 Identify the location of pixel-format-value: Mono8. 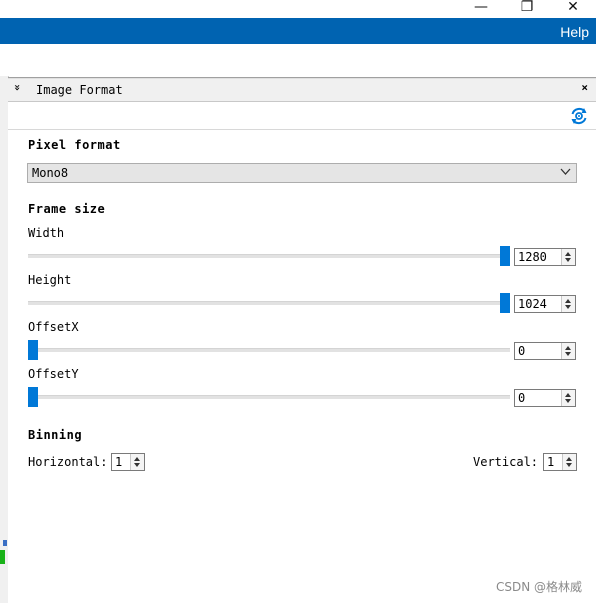
(50, 173).